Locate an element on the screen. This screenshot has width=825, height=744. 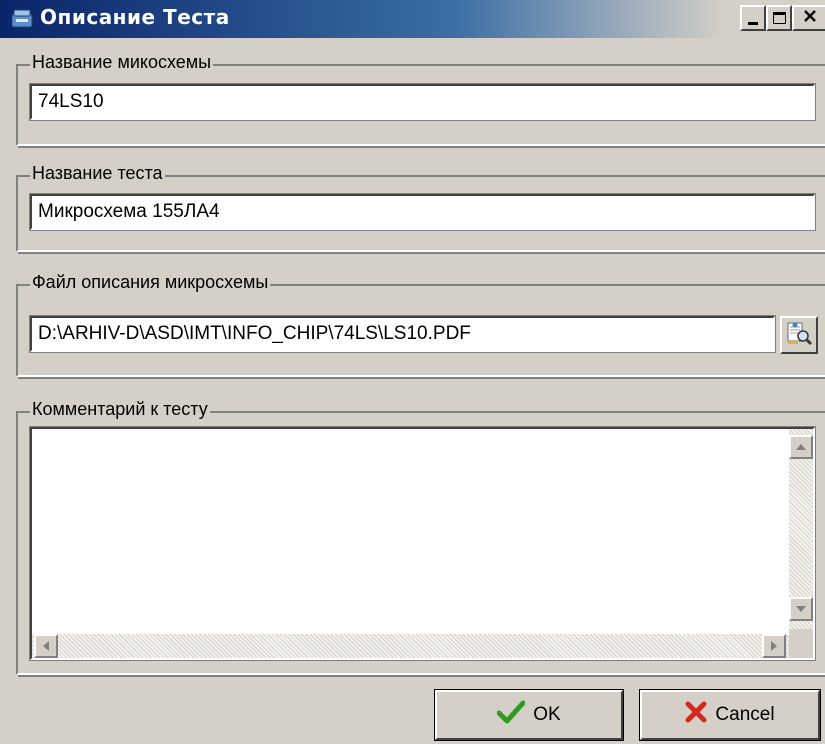
minimize-button is located at coordinates (753, 18).